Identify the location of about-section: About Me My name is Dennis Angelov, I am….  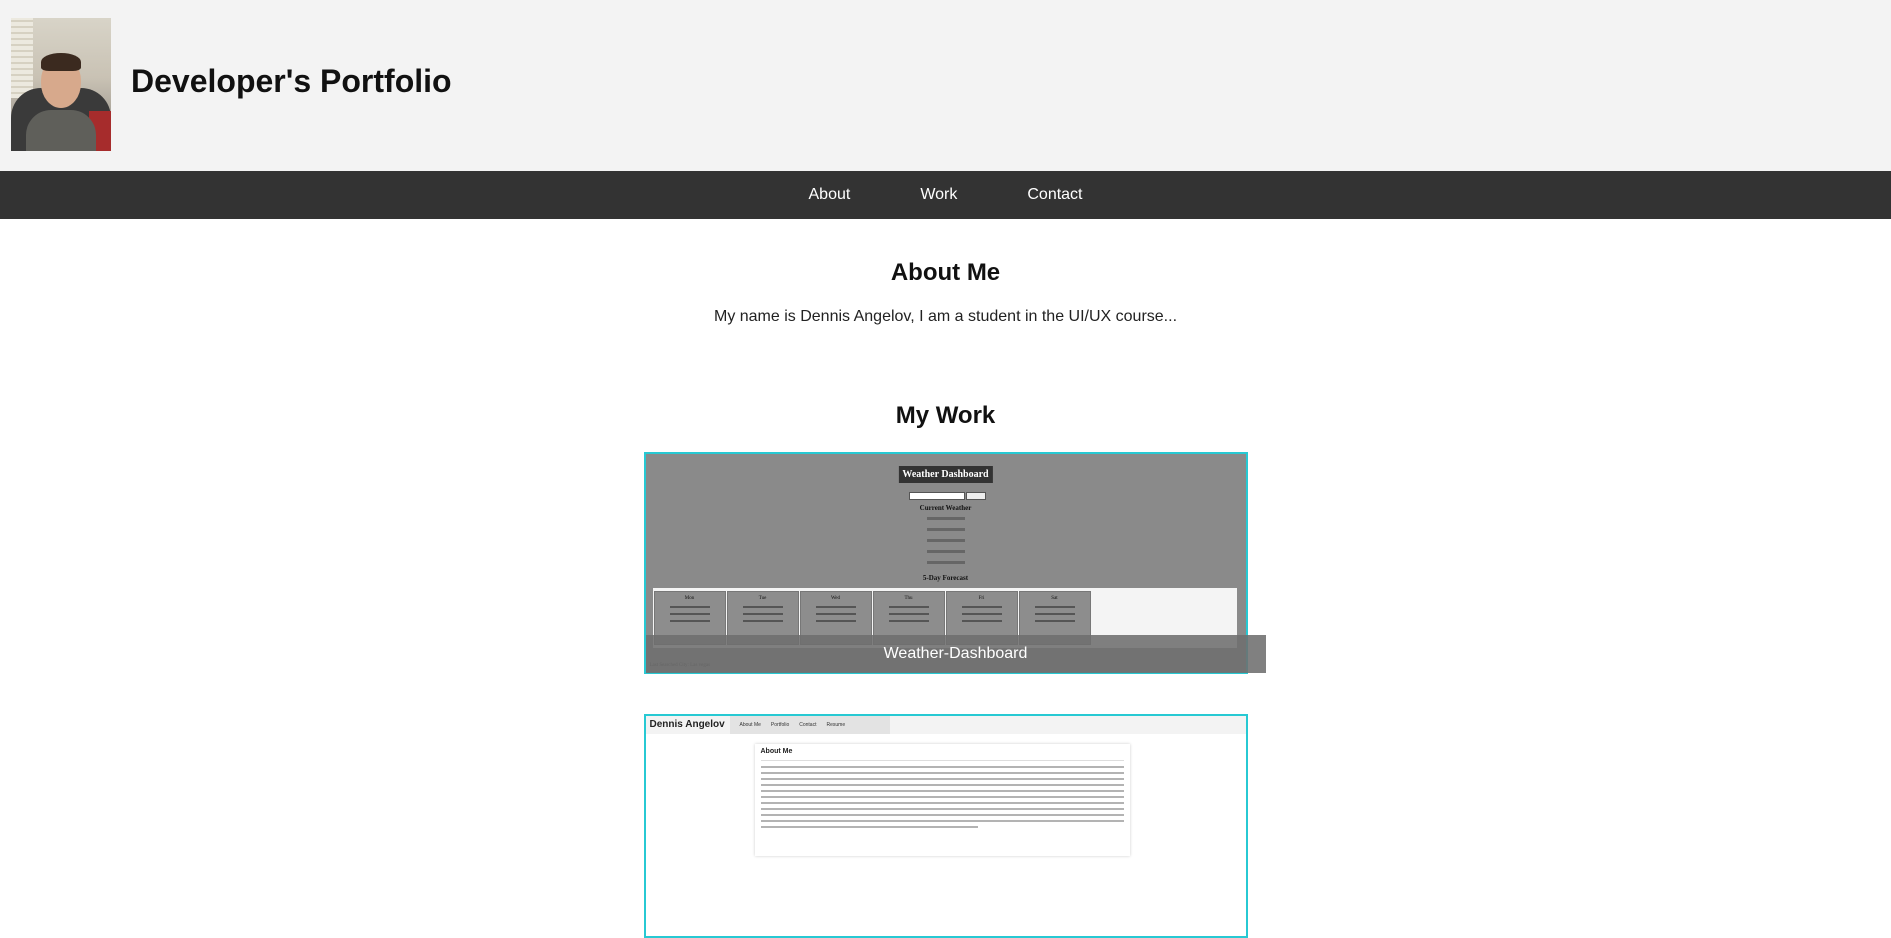
(945, 272).